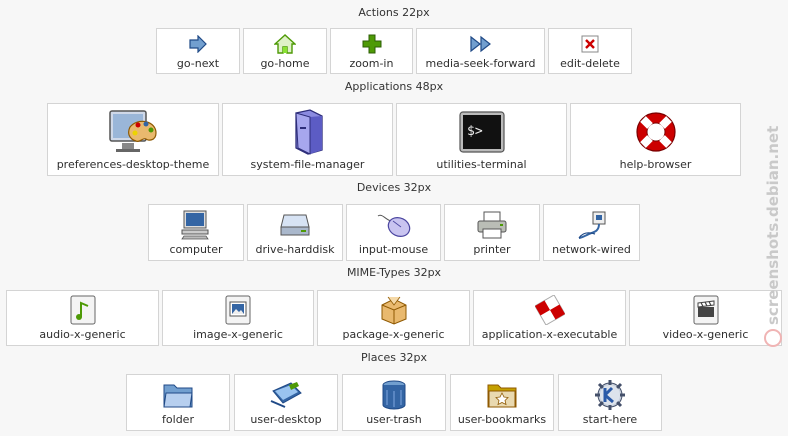 The width and height of the screenshot is (788, 436). I want to click on tile-label: go-home, so click(285, 63).